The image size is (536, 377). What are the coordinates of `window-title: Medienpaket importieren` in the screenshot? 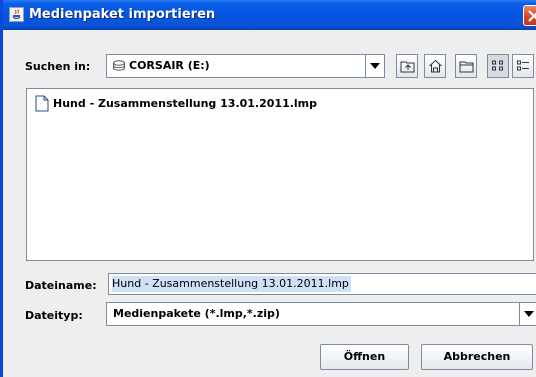 It's located at (122, 14).